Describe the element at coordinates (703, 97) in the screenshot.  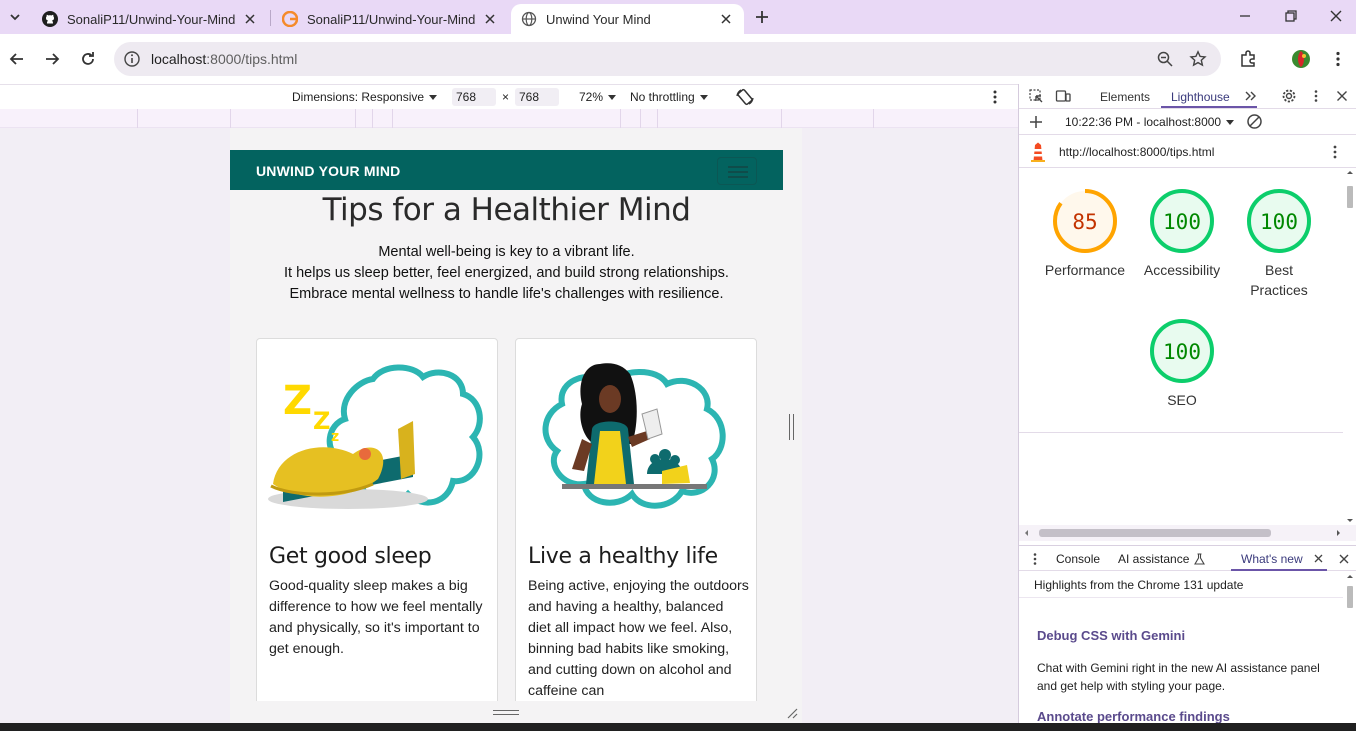
I see `caret-down-icon` at that location.